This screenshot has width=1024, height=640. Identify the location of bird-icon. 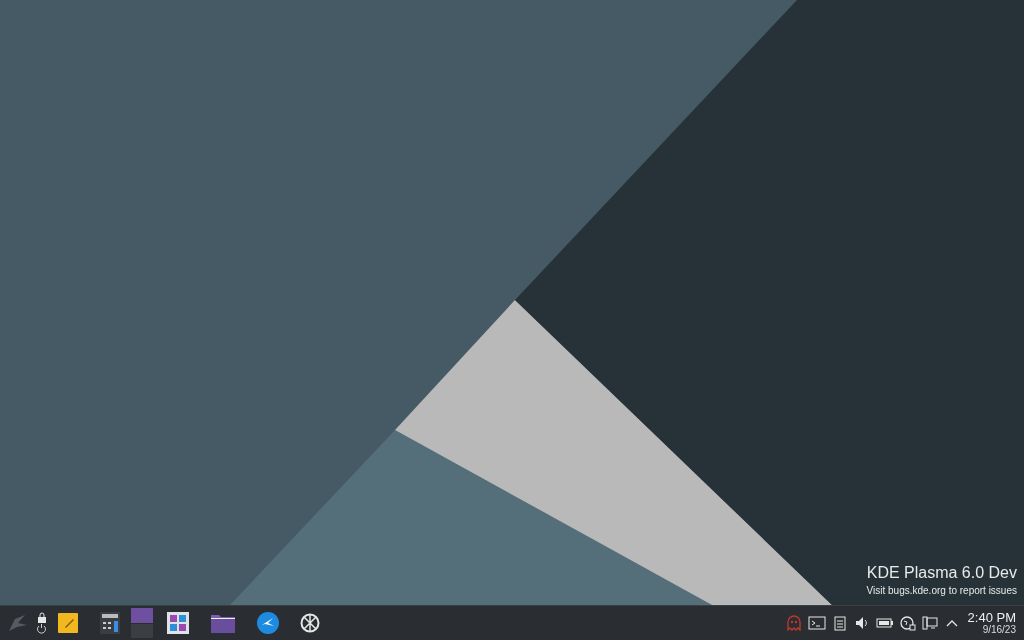
(268, 623).